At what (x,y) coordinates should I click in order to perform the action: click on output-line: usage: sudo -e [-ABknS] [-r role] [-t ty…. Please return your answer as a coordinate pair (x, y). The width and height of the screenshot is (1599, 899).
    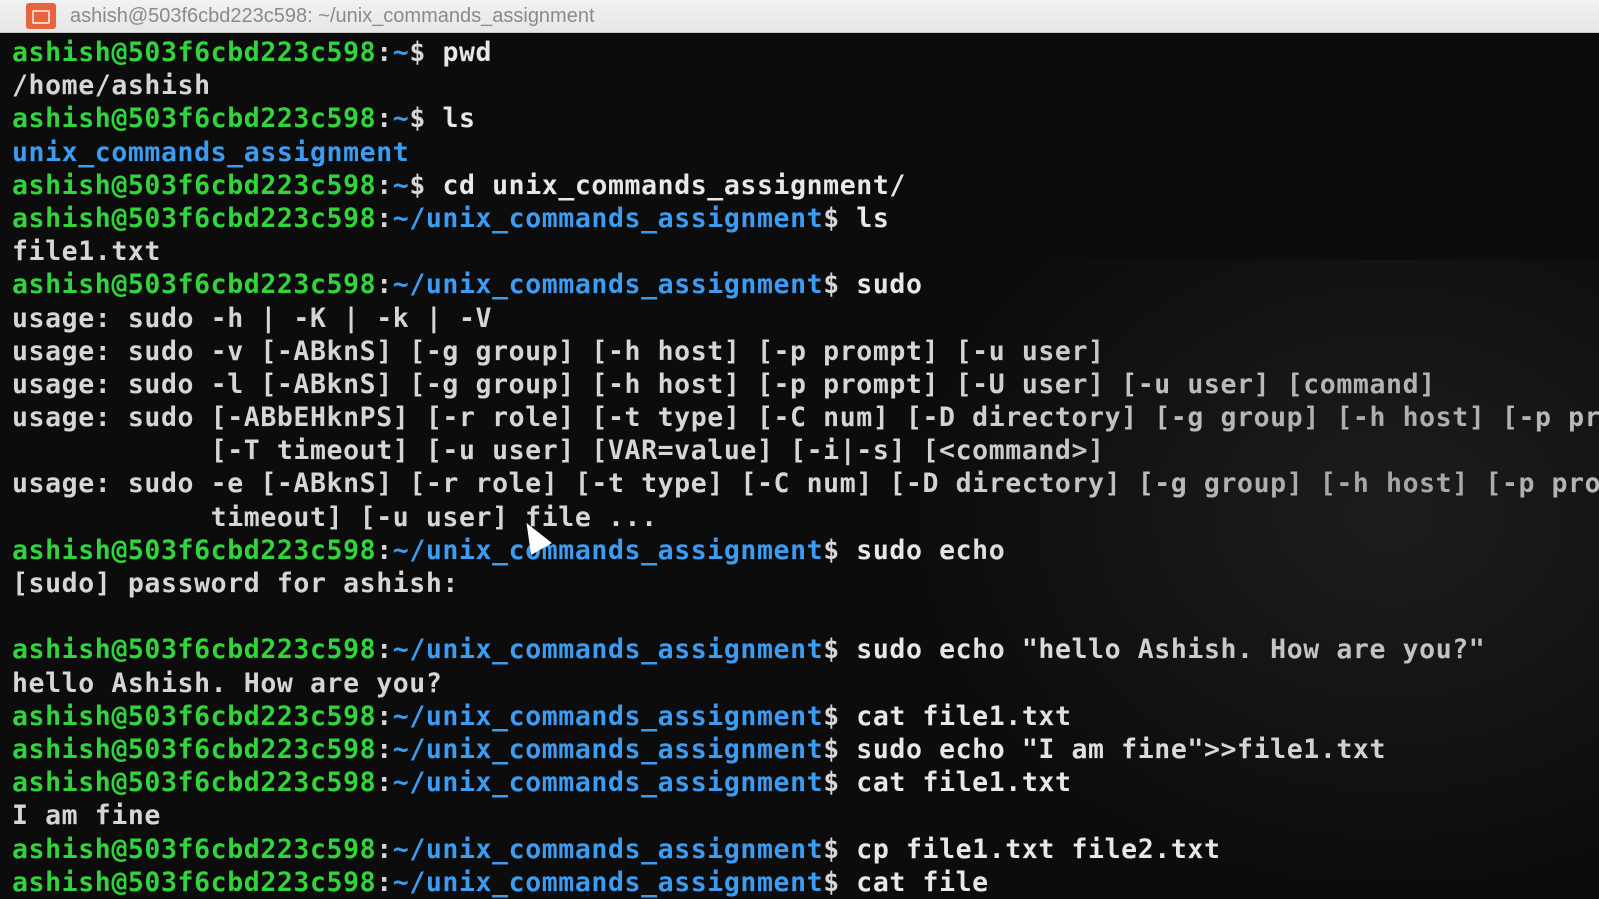
    Looking at the image, I should click on (805, 484).